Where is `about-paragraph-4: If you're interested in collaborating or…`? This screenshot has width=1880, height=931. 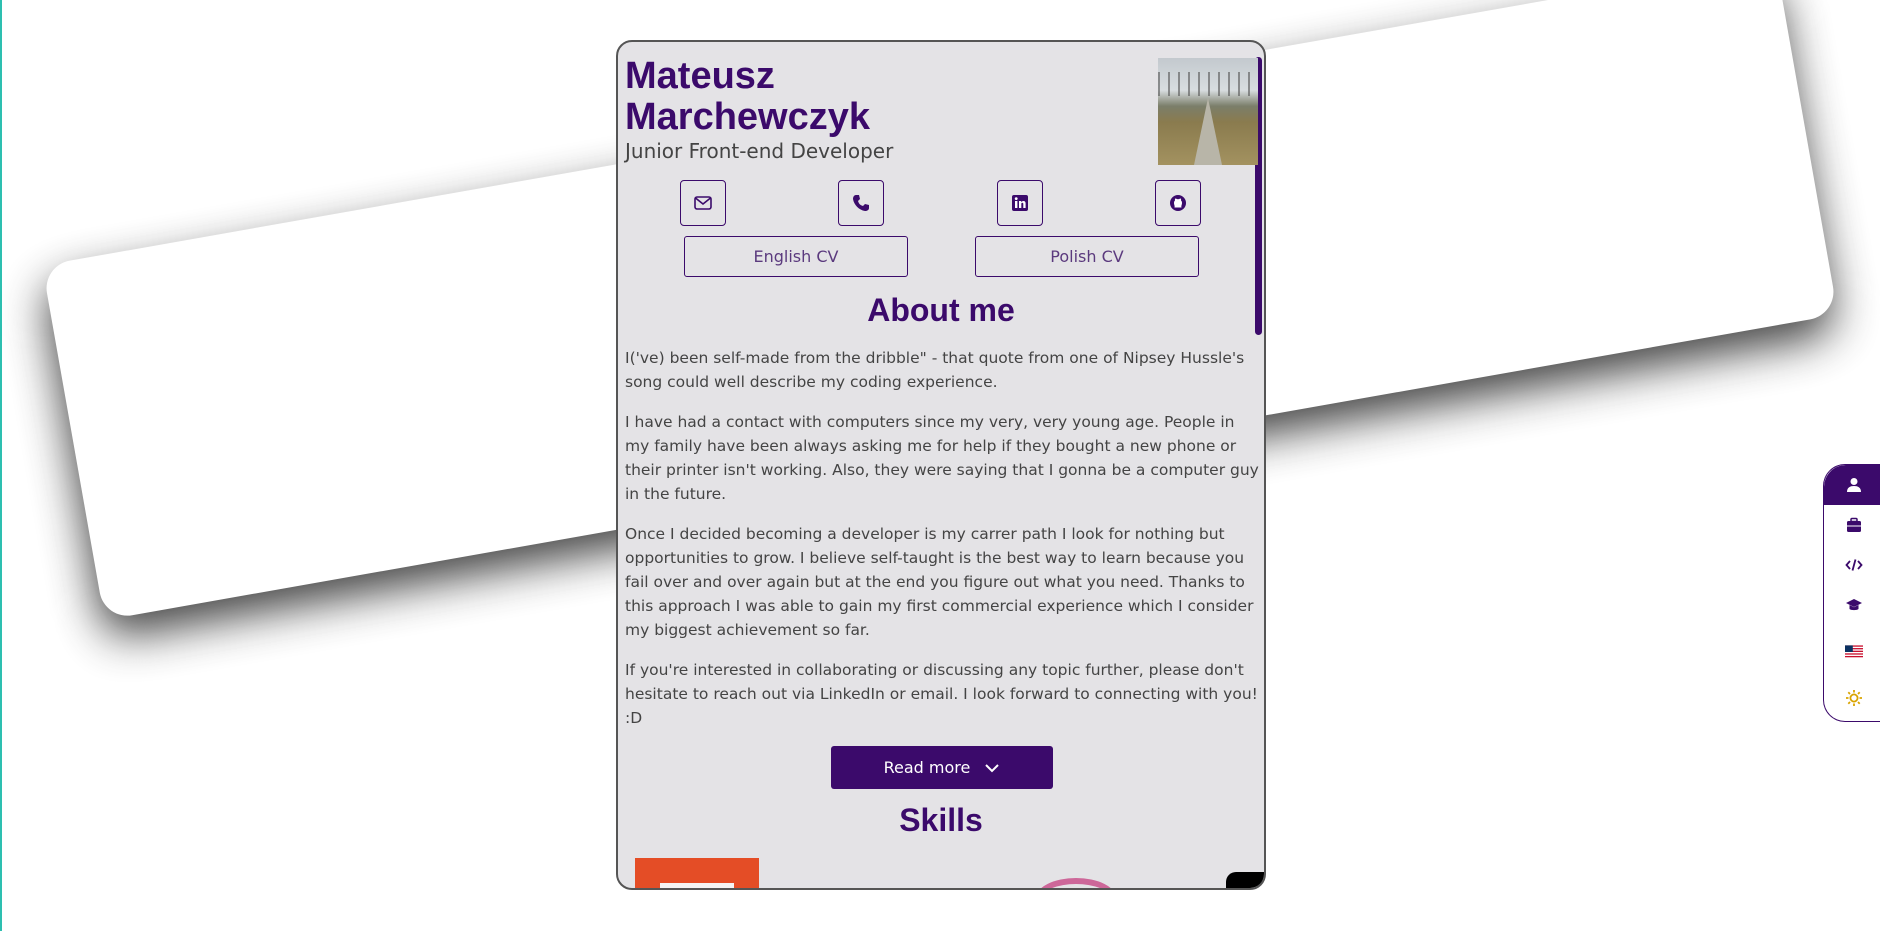 about-paragraph-4: If you're interested in collaborating or… is located at coordinates (941, 694).